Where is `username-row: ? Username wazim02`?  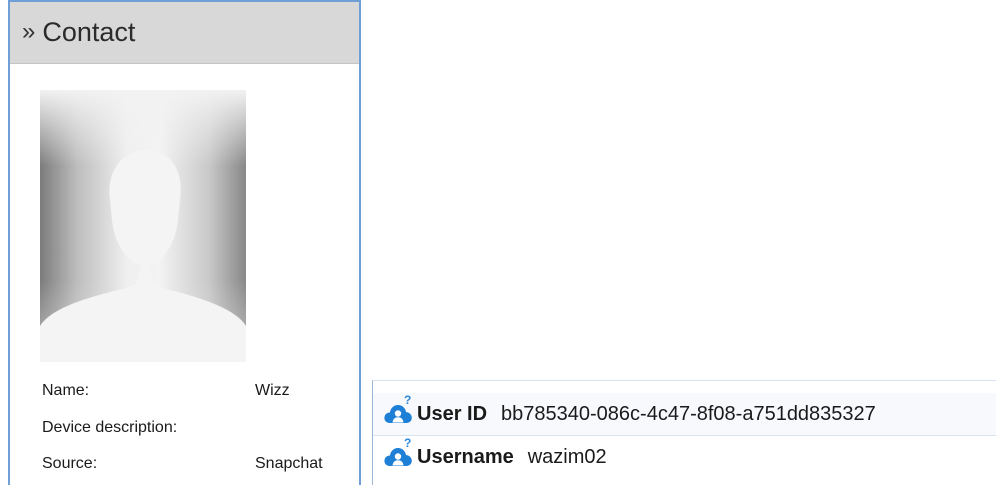 username-row: ? Username wazim02 is located at coordinates (684, 457).